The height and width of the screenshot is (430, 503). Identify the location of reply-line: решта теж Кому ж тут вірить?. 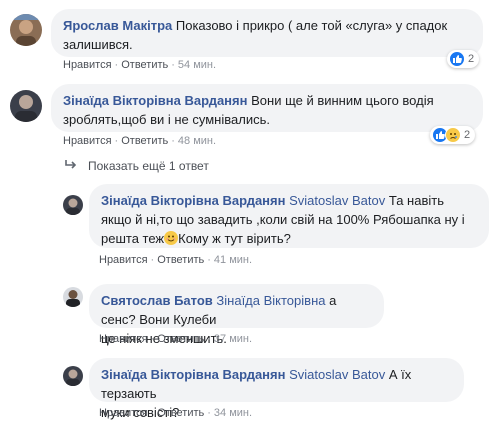
(289, 238).